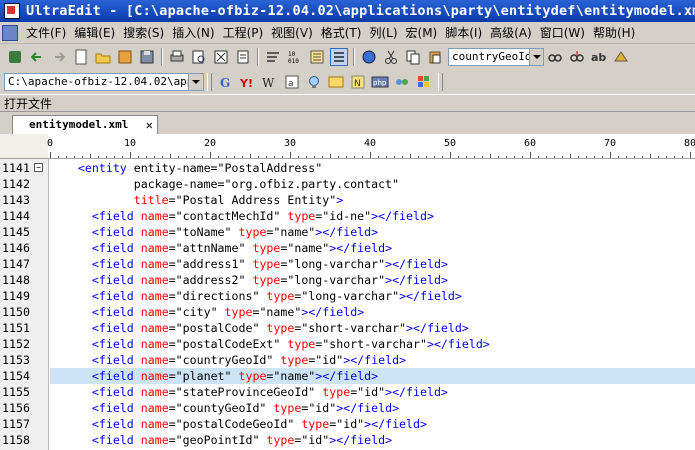 This screenshot has width=695, height=450. Describe the element at coordinates (287, 408) in the screenshot. I see `xml-attr-token: type` at that location.